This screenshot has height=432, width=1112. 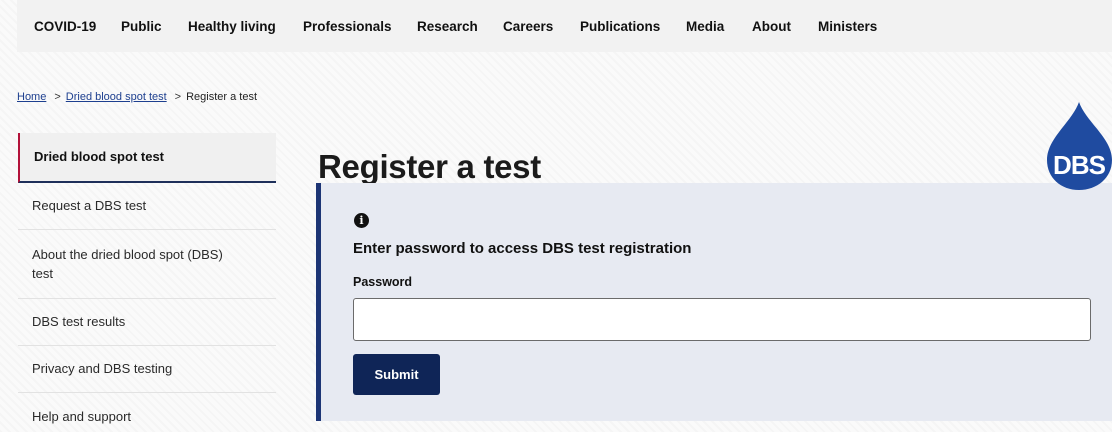 What do you see at coordinates (232, 26) in the screenshot?
I see `nav-healthy-living: Healthy living` at bounding box center [232, 26].